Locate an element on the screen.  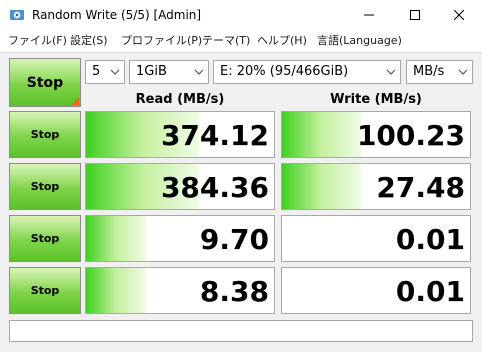
all-stop-button: Stop is located at coordinates (45, 82).